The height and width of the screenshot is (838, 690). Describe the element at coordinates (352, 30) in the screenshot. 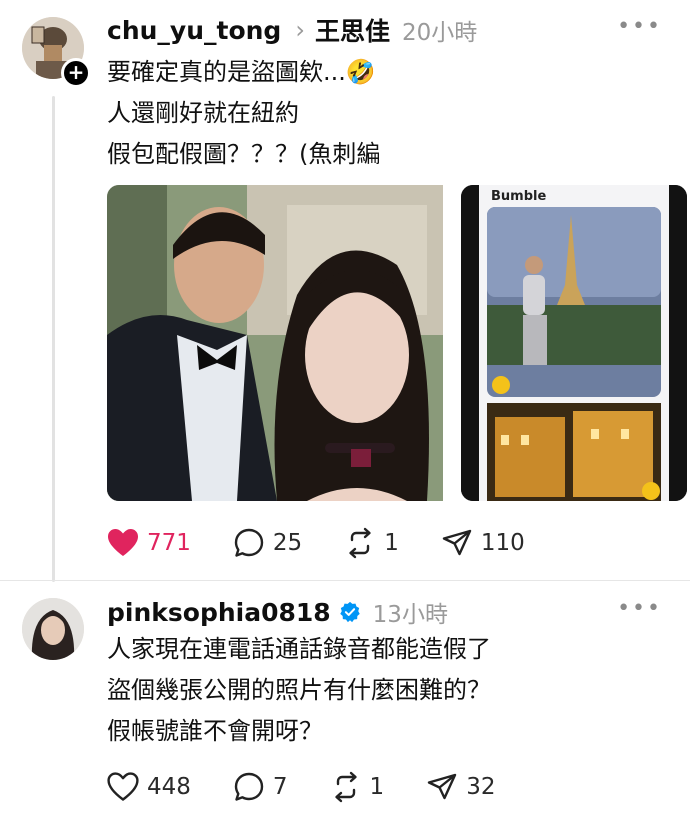

I see `reply-to-username: 王思佳` at that location.